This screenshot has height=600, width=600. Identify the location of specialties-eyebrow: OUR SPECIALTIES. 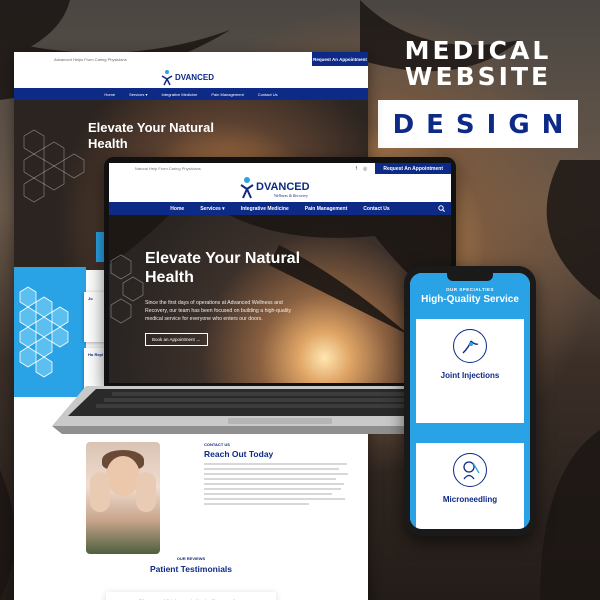
(470, 289).